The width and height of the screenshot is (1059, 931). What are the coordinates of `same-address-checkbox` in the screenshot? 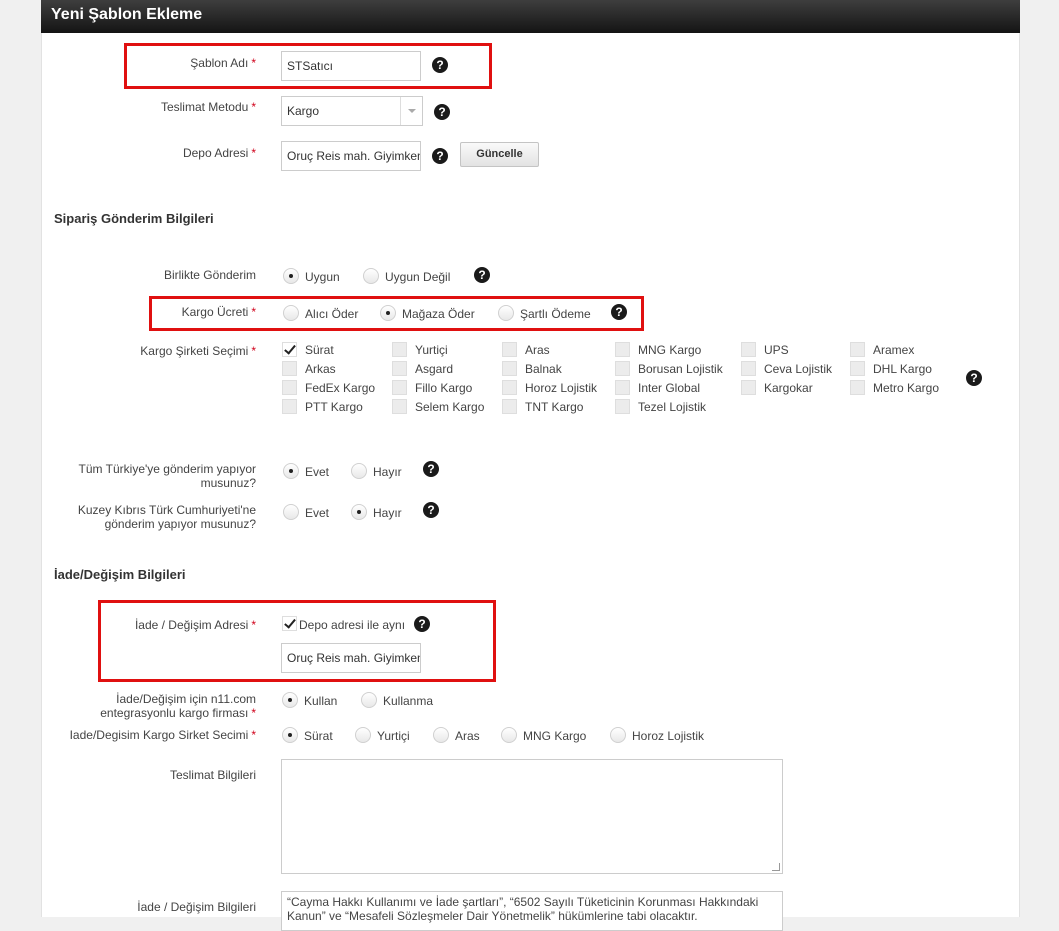 It's located at (289, 623).